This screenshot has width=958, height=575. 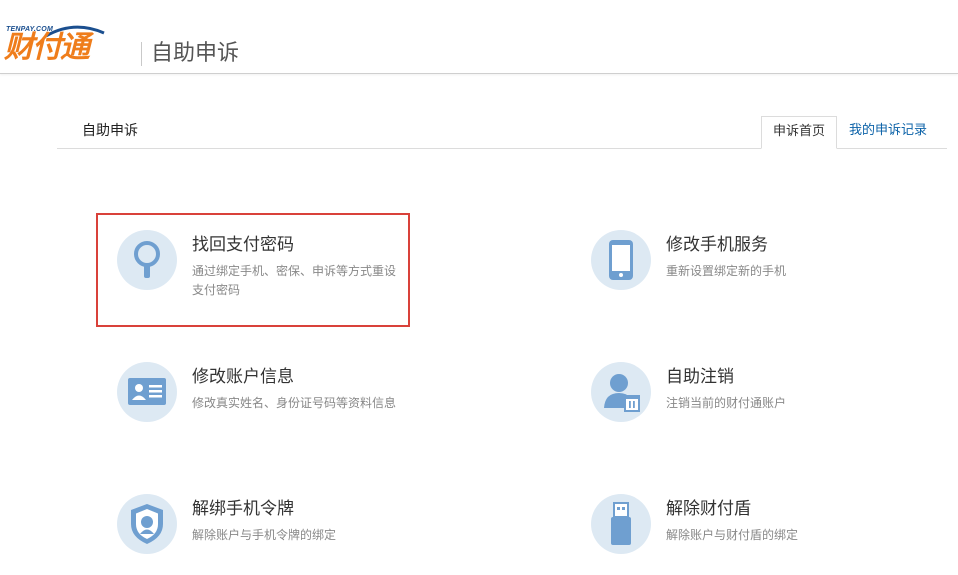 I want to click on id-card-icon, so click(x=147, y=392).